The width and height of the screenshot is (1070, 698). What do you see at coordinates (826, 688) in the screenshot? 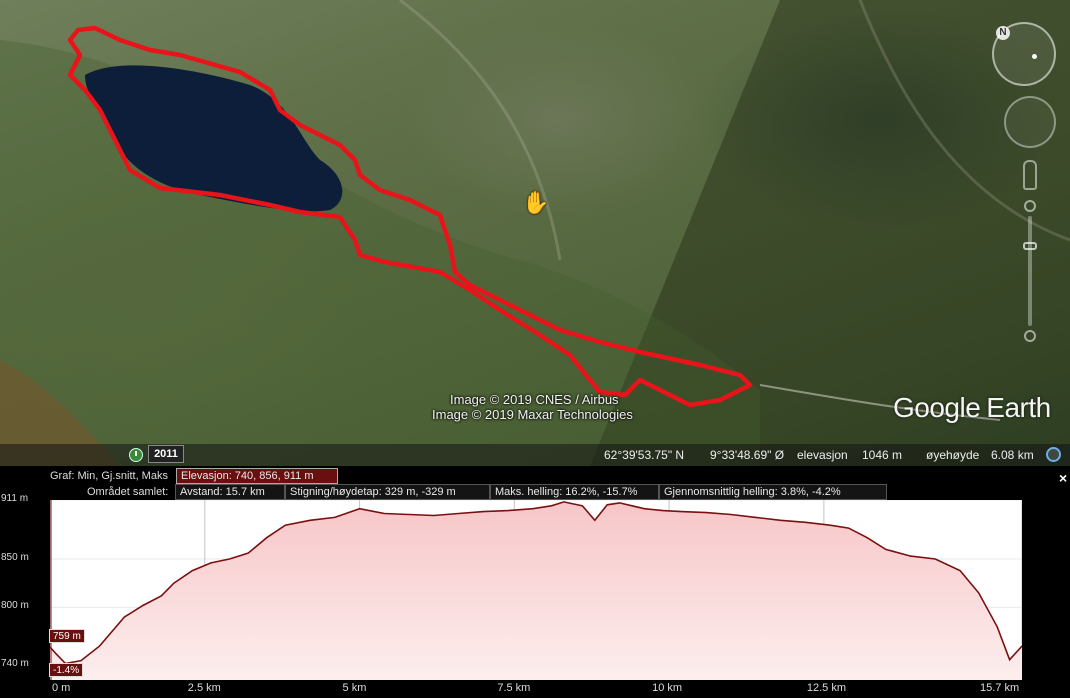
I see `x-tick-label: 12.5 km` at bounding box center [826, 688].